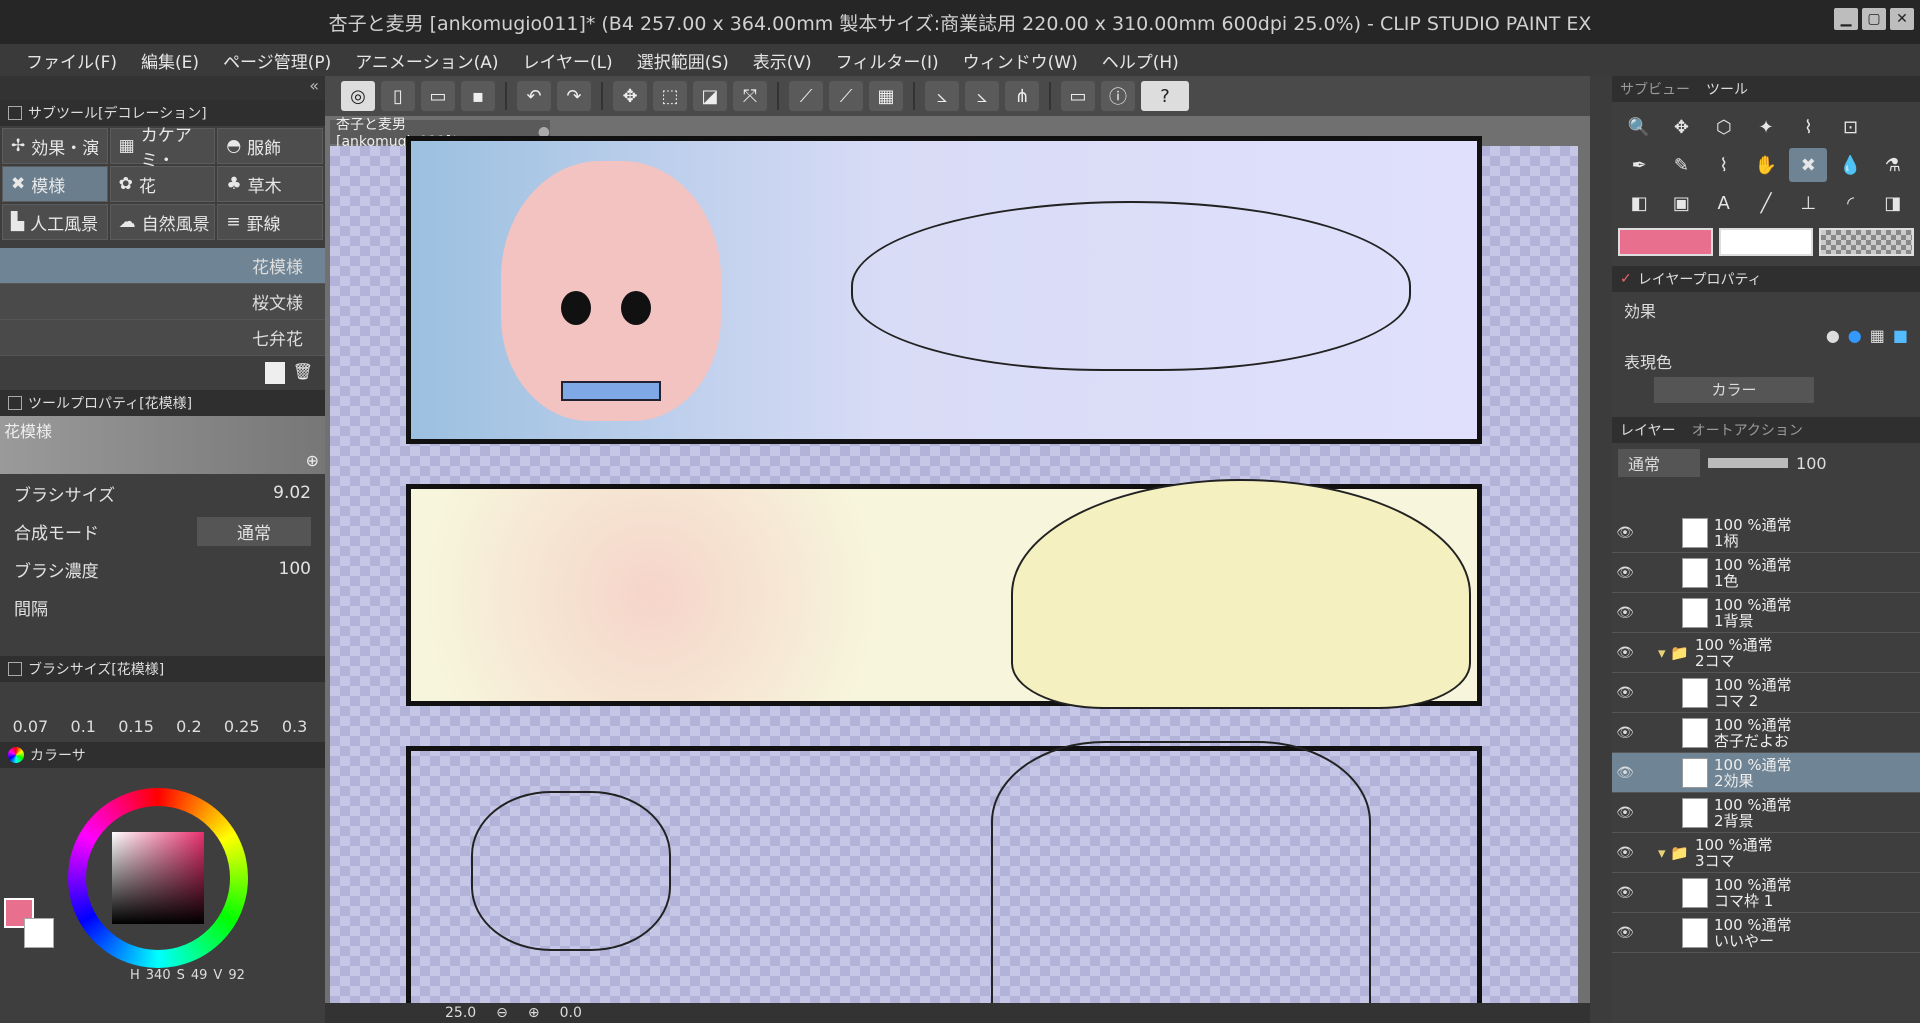 The image size is (1920, 1023). Describe the element at coordinates (162, 184) in the screenshot. I see `subtool-group-flower: ✿ 花` at that location.